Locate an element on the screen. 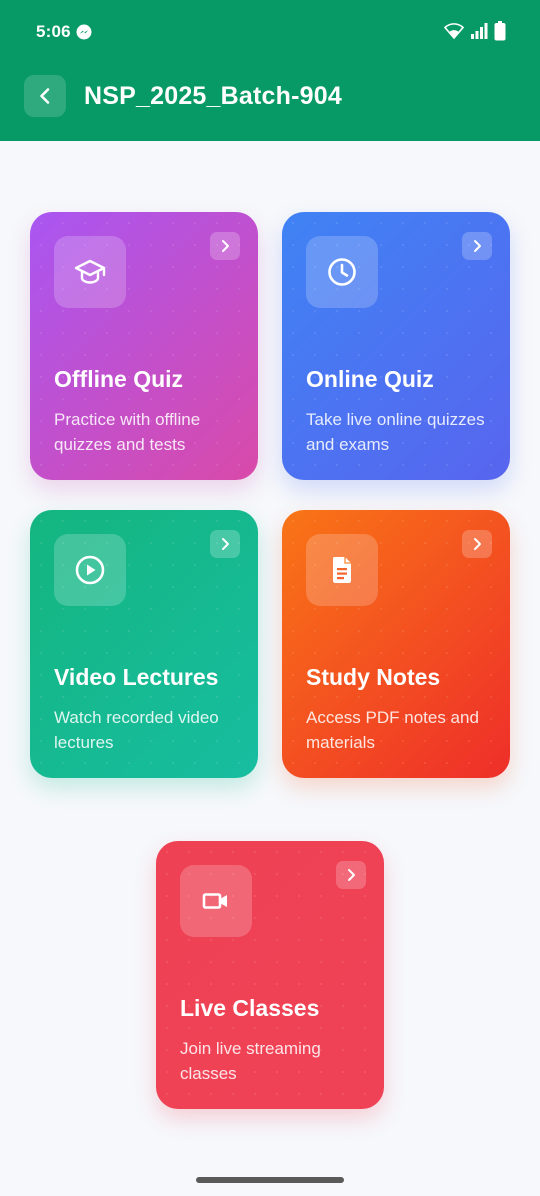 The image size is (540, 1196). clock-icon is located at coordinates (342, 272).